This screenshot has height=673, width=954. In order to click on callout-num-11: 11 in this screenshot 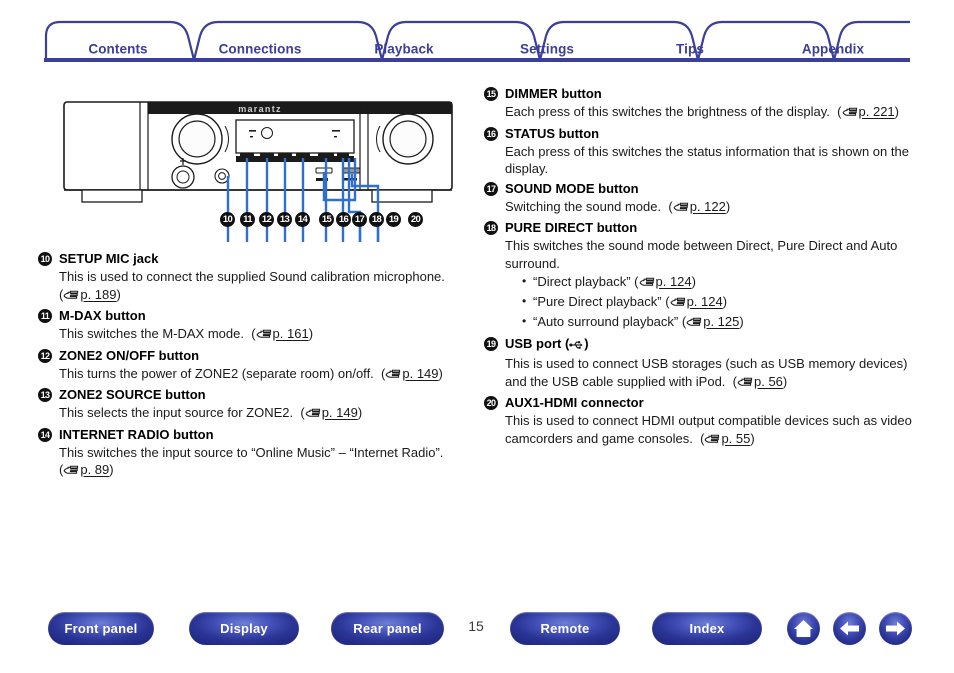, I will do `click(247, 219)`.